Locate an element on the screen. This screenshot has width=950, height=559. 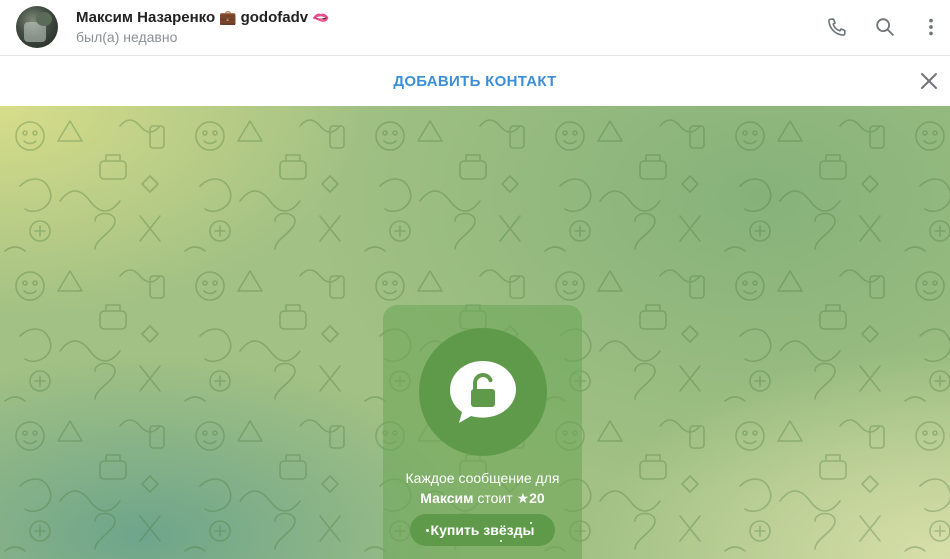
contact-name: Максим Назаренко is located at coordinates (146, 17).